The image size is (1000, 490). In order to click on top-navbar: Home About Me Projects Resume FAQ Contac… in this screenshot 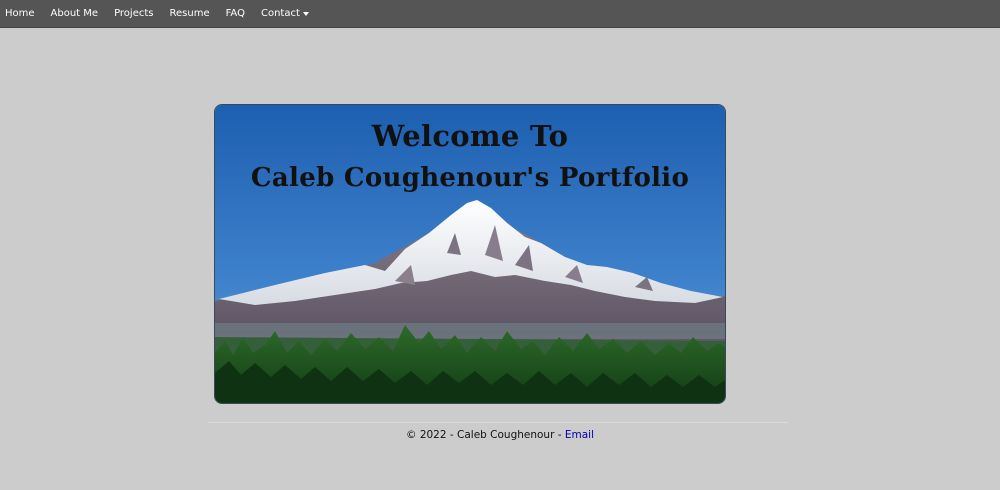, I will do `click(500, 14)`.